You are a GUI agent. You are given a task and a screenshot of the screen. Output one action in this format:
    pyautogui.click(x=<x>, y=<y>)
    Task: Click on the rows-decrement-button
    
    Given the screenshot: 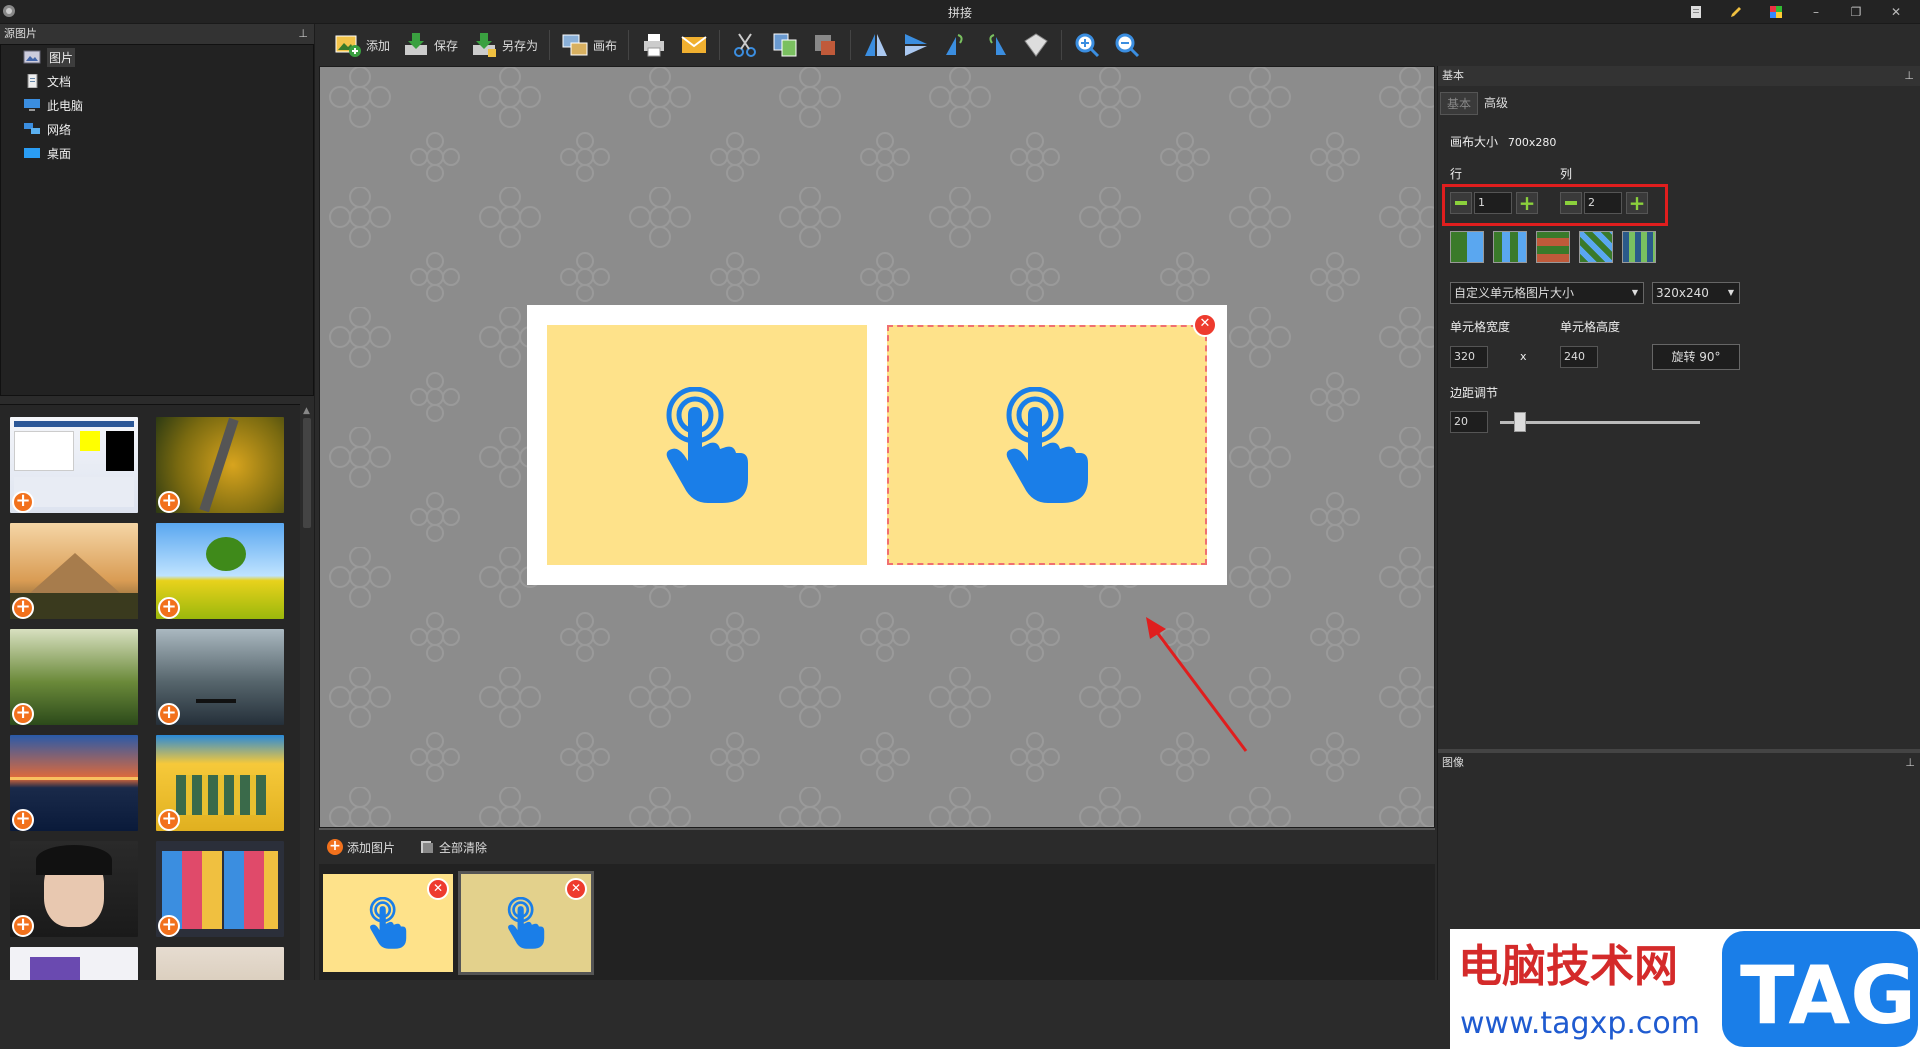 What is the action you would take?
    pyautogui.click(x=1461, y=203)
    